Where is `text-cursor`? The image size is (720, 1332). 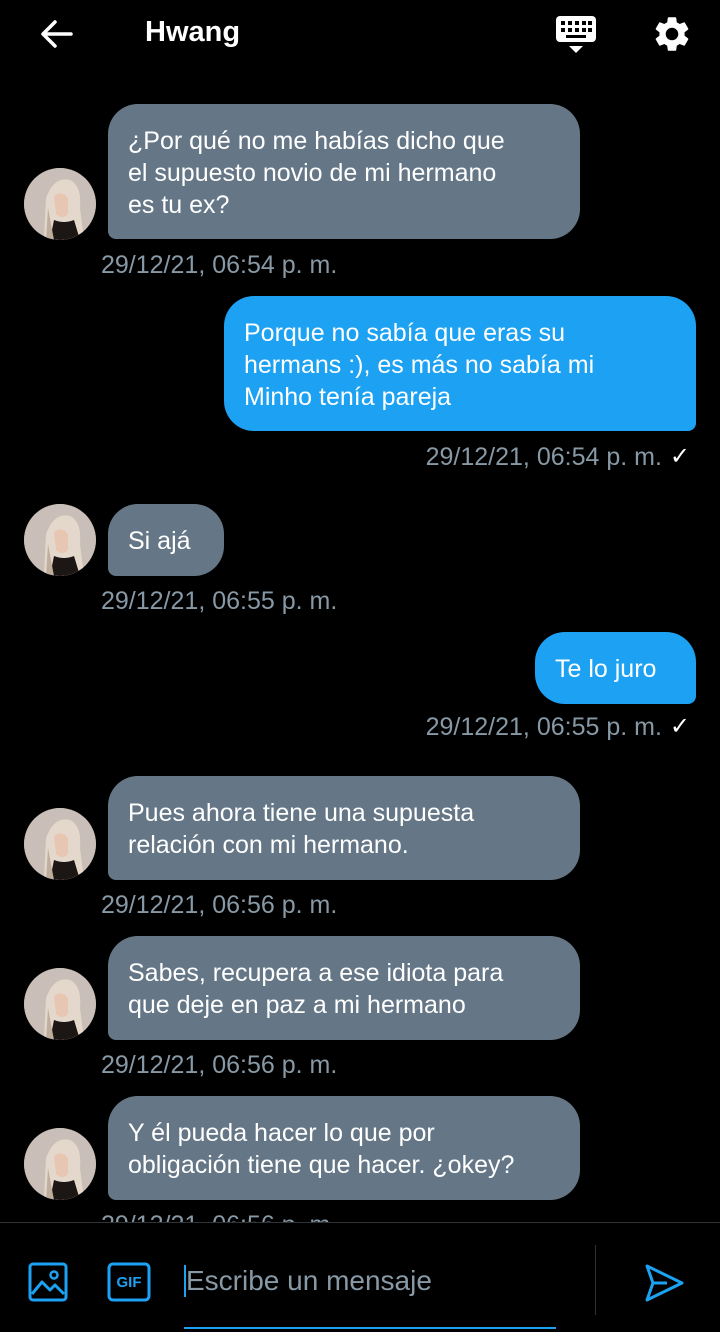
text-cursor is located at coordinates (185, 1281).